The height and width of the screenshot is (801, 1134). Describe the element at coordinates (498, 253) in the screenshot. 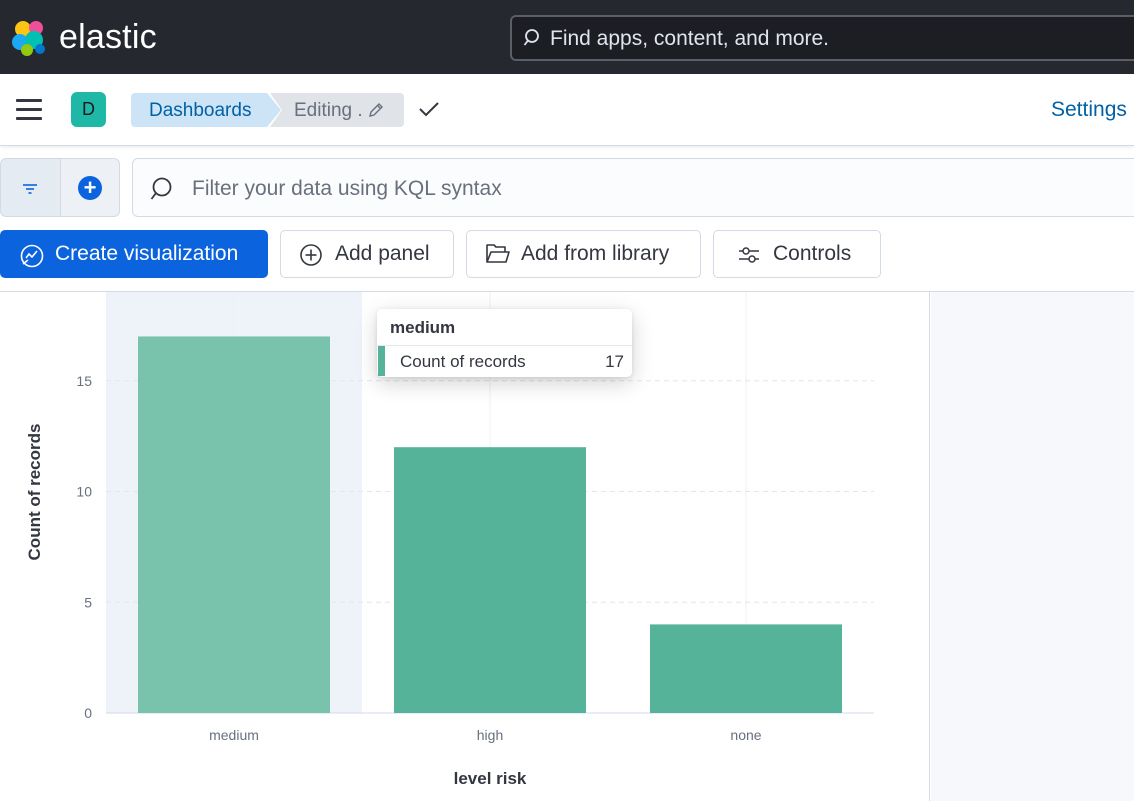

I see `folder-open-icon` at that location.